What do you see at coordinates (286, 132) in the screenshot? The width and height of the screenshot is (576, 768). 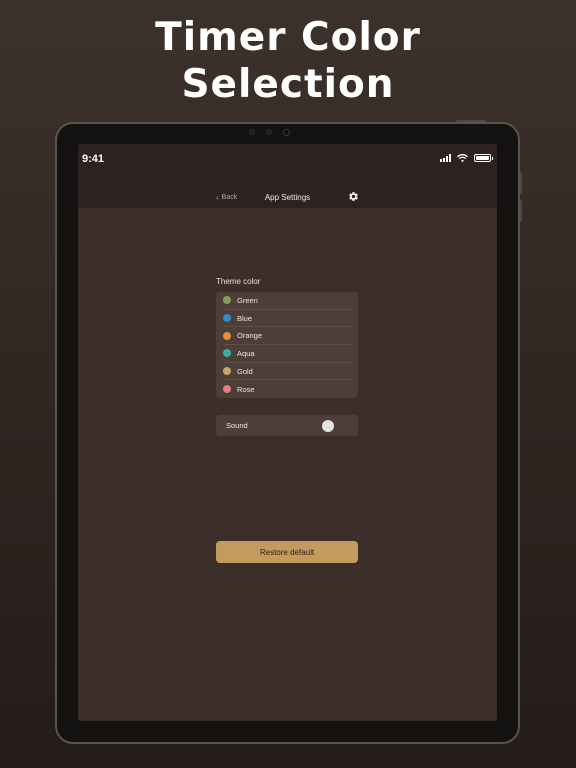 I see `front-camera` at bounding box center [286, 132].